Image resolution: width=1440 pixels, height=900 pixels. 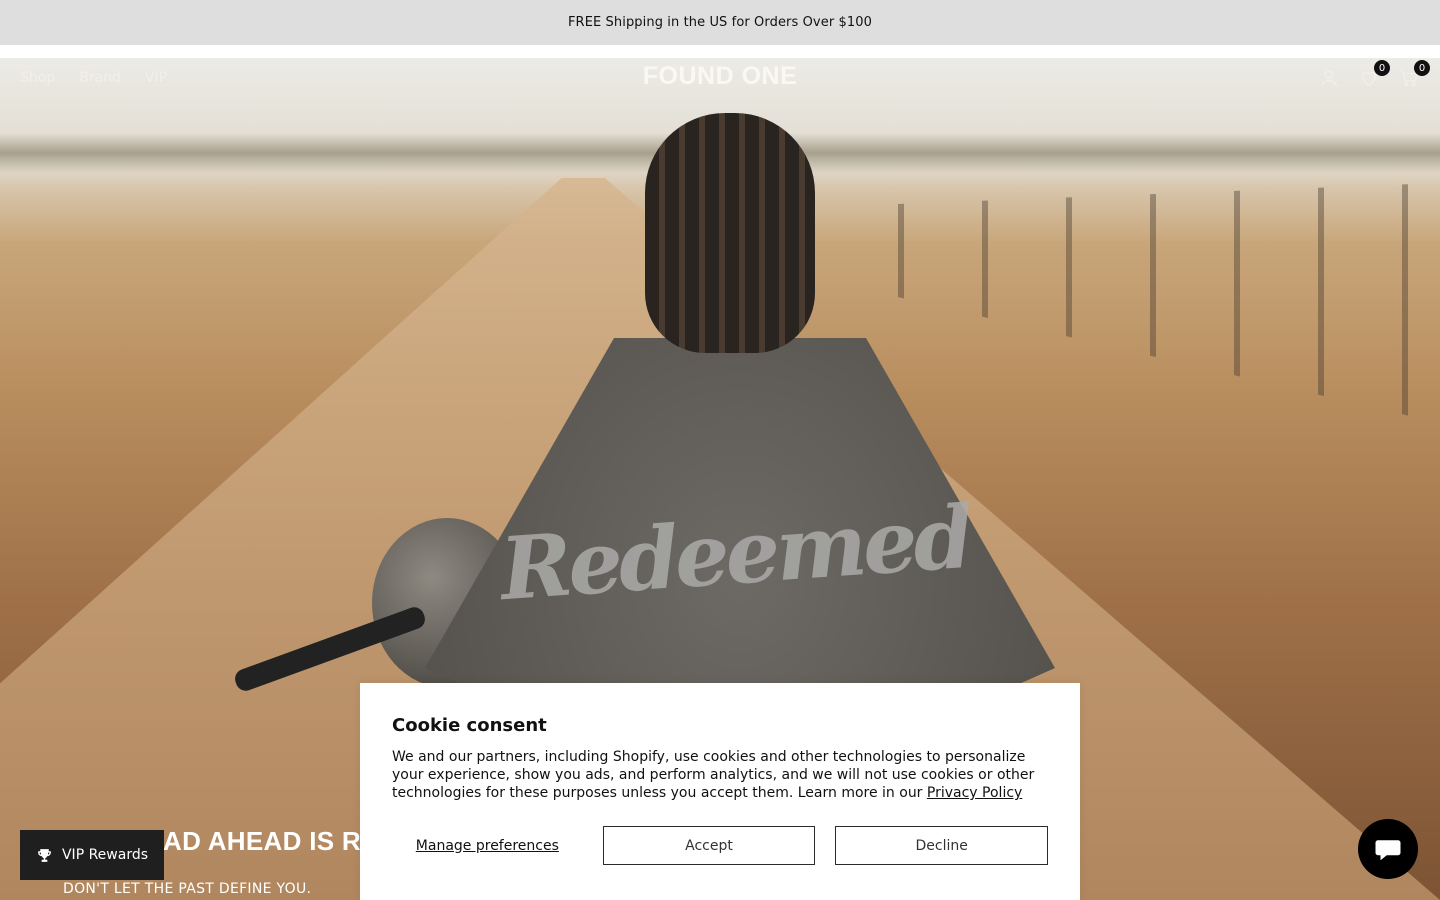 I want to click on wishlist-count-badge: 0, so click(x=1382, y=68).